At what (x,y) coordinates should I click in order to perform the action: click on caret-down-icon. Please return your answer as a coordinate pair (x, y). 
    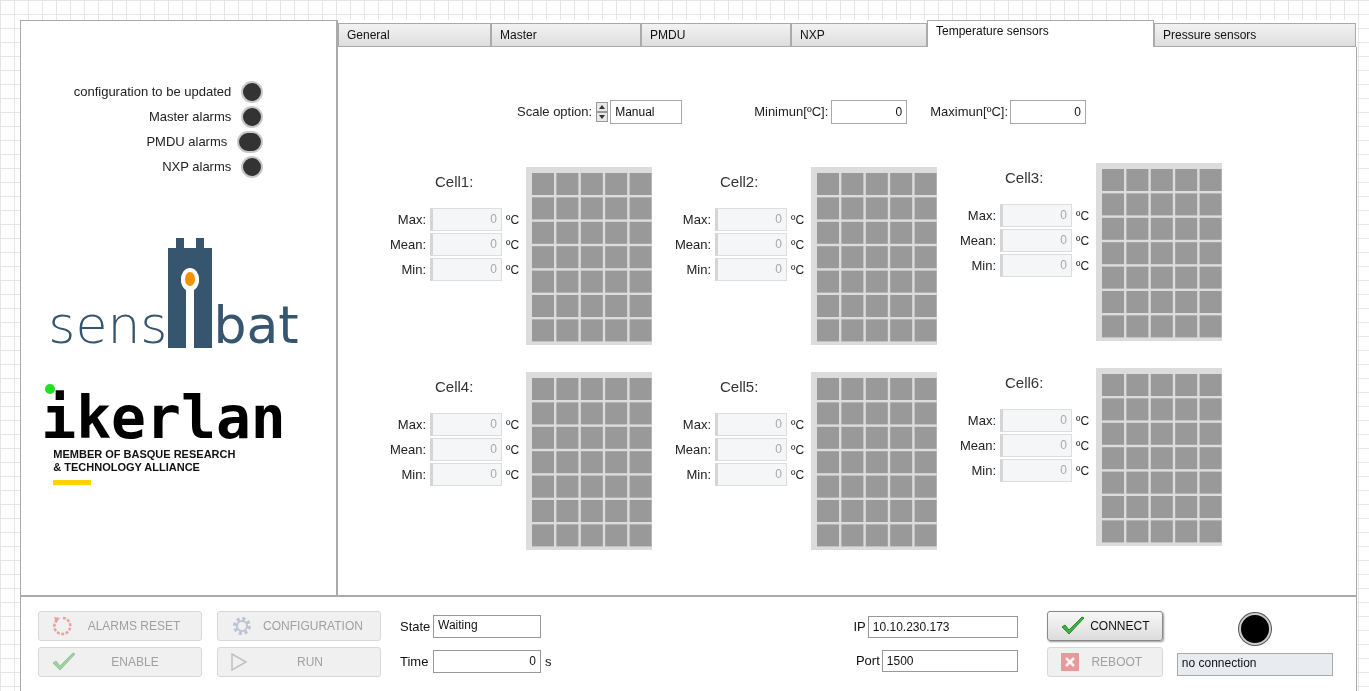
    Looking at the image, I should click on (602, 117).